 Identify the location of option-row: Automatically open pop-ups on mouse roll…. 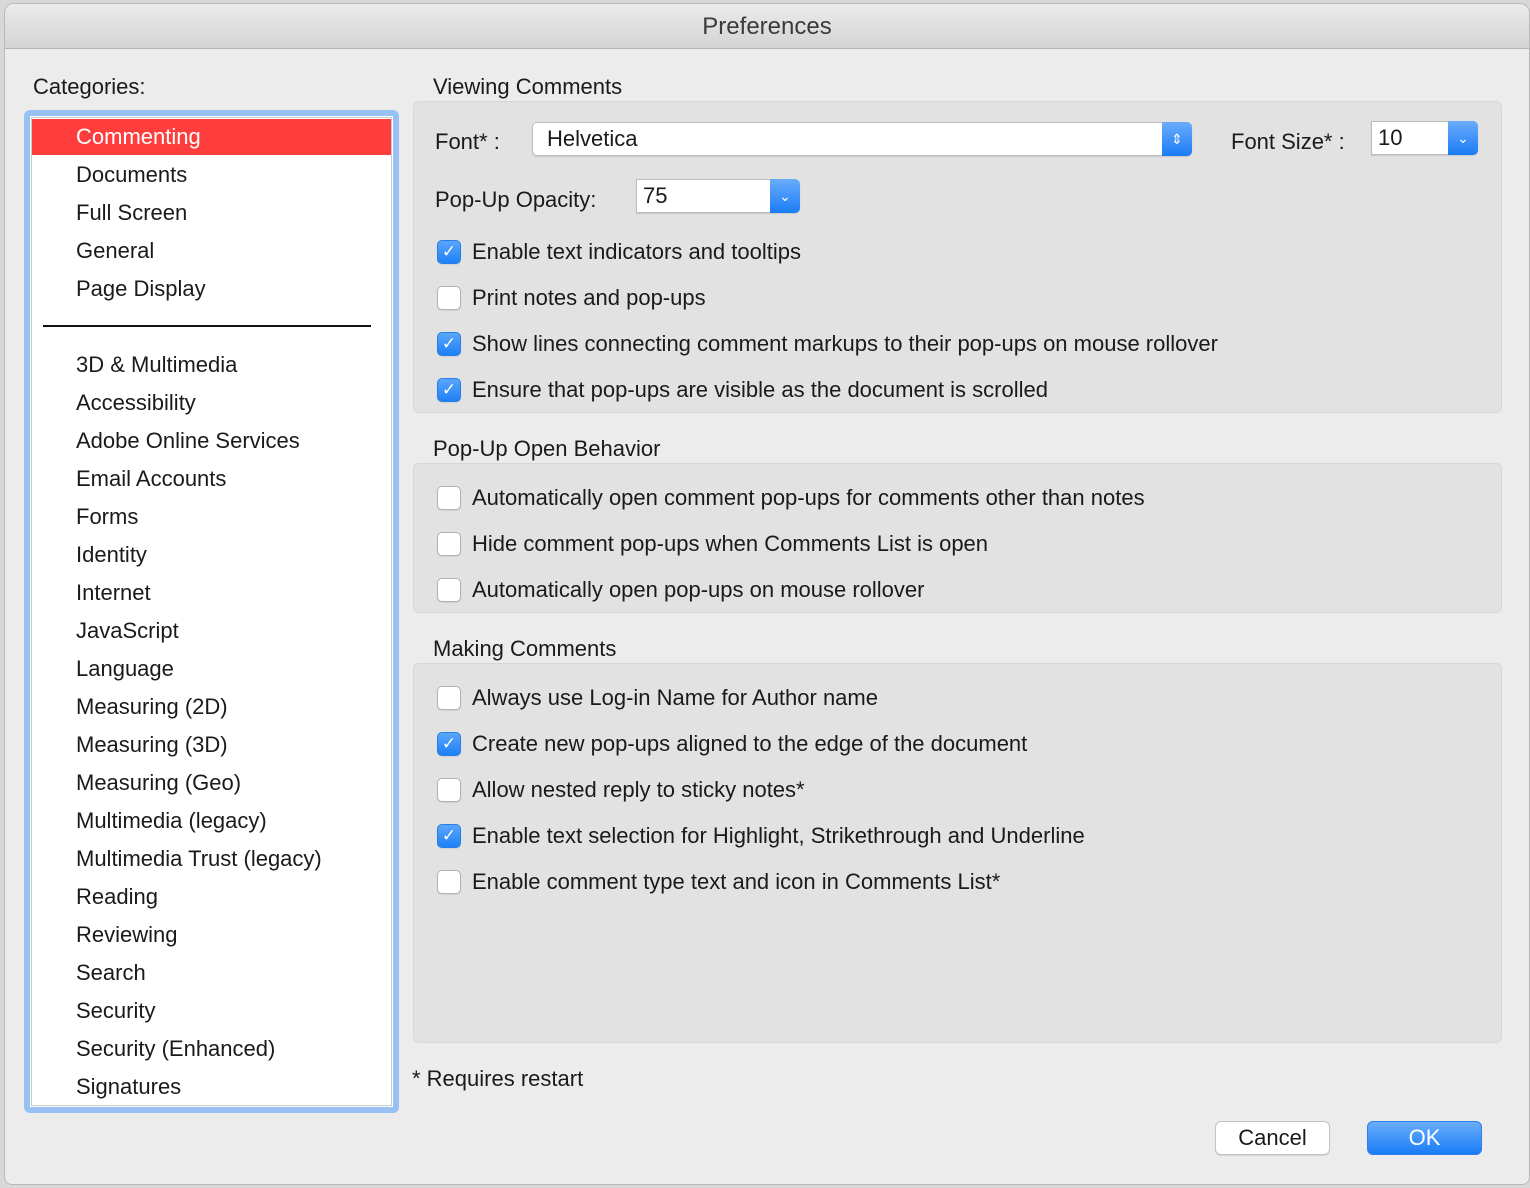
(680, 590).